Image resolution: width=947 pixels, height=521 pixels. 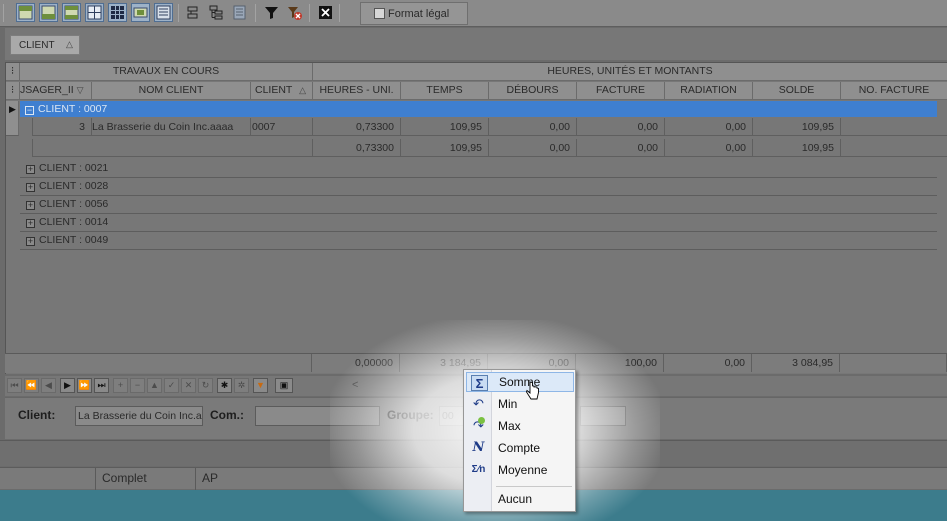 What do you see at coordinates (709, 127) in the screenshot?
I see `cell-radiation: 0,00` at bounding box center [709, 127].